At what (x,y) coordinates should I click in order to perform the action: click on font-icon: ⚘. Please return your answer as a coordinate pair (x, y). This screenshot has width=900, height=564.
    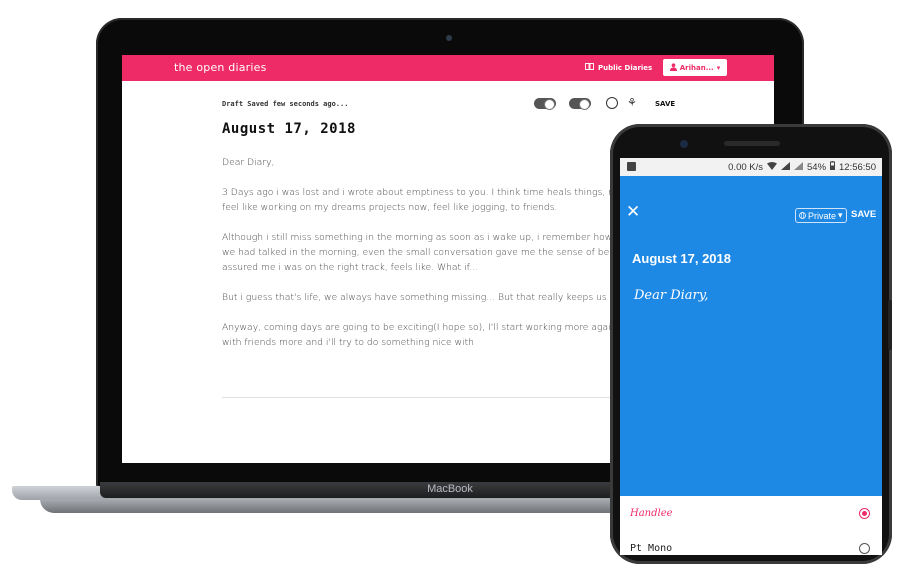
    Looking at the image, I should click on (632, 102).